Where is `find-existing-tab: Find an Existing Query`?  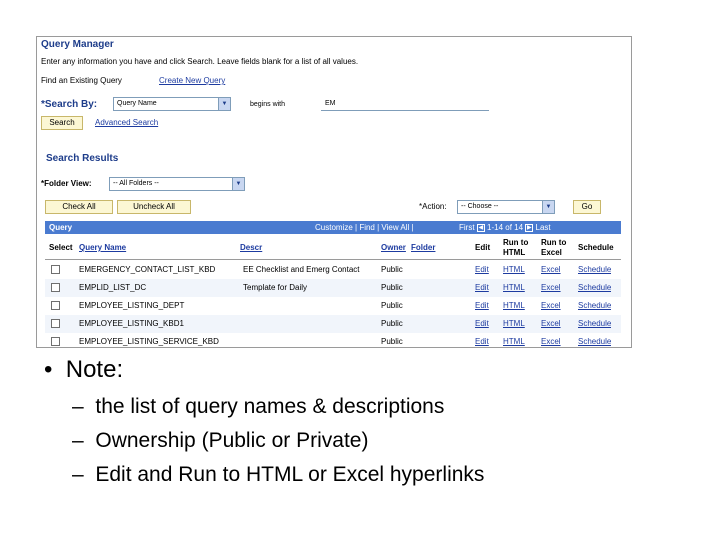 find-existing-tab: Find an Existing Query is located at coordinates (81, 80).